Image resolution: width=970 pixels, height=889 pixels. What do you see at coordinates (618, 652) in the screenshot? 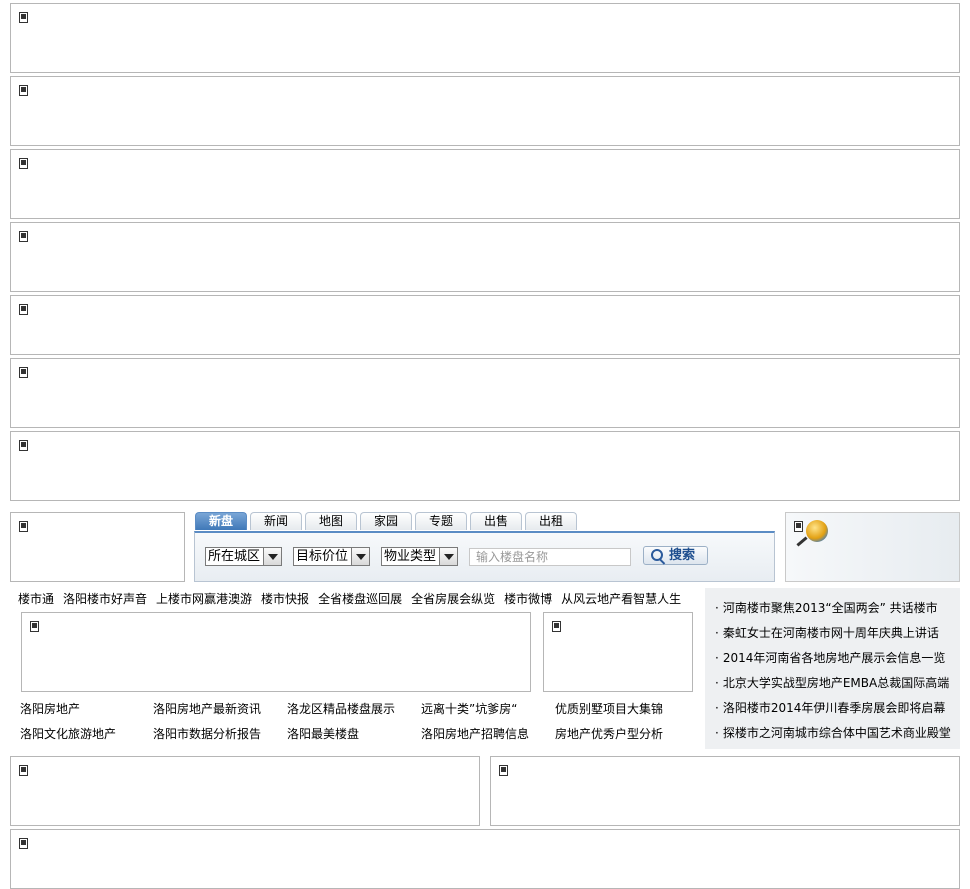
I see `feature-ad-right` at bounding box center [618, 652].